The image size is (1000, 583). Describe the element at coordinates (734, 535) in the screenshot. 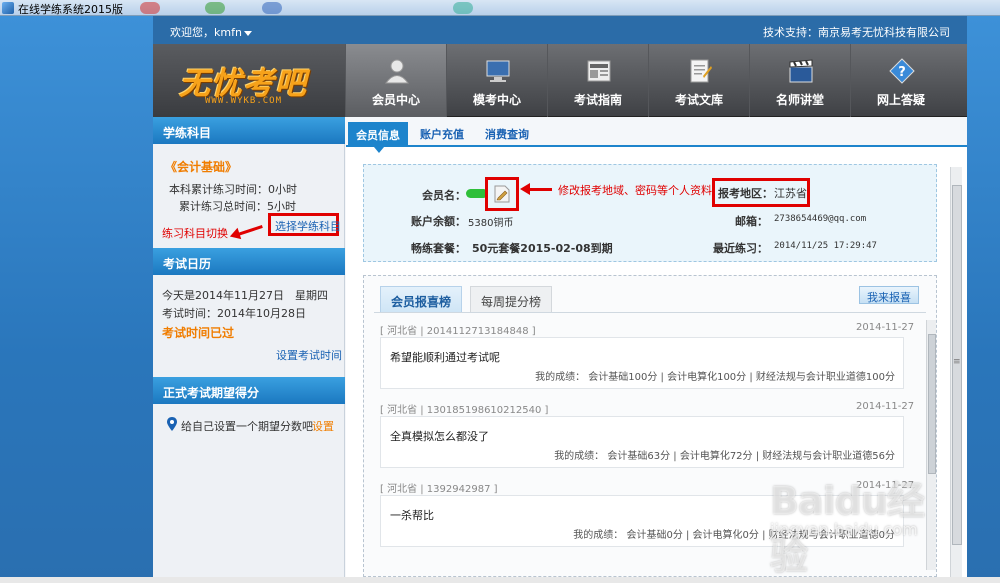

I see `post-scores: 我的成绩： 会计基础0分 | 会计电算化0分 | 财经法规与会计职业道德0分` at that location.